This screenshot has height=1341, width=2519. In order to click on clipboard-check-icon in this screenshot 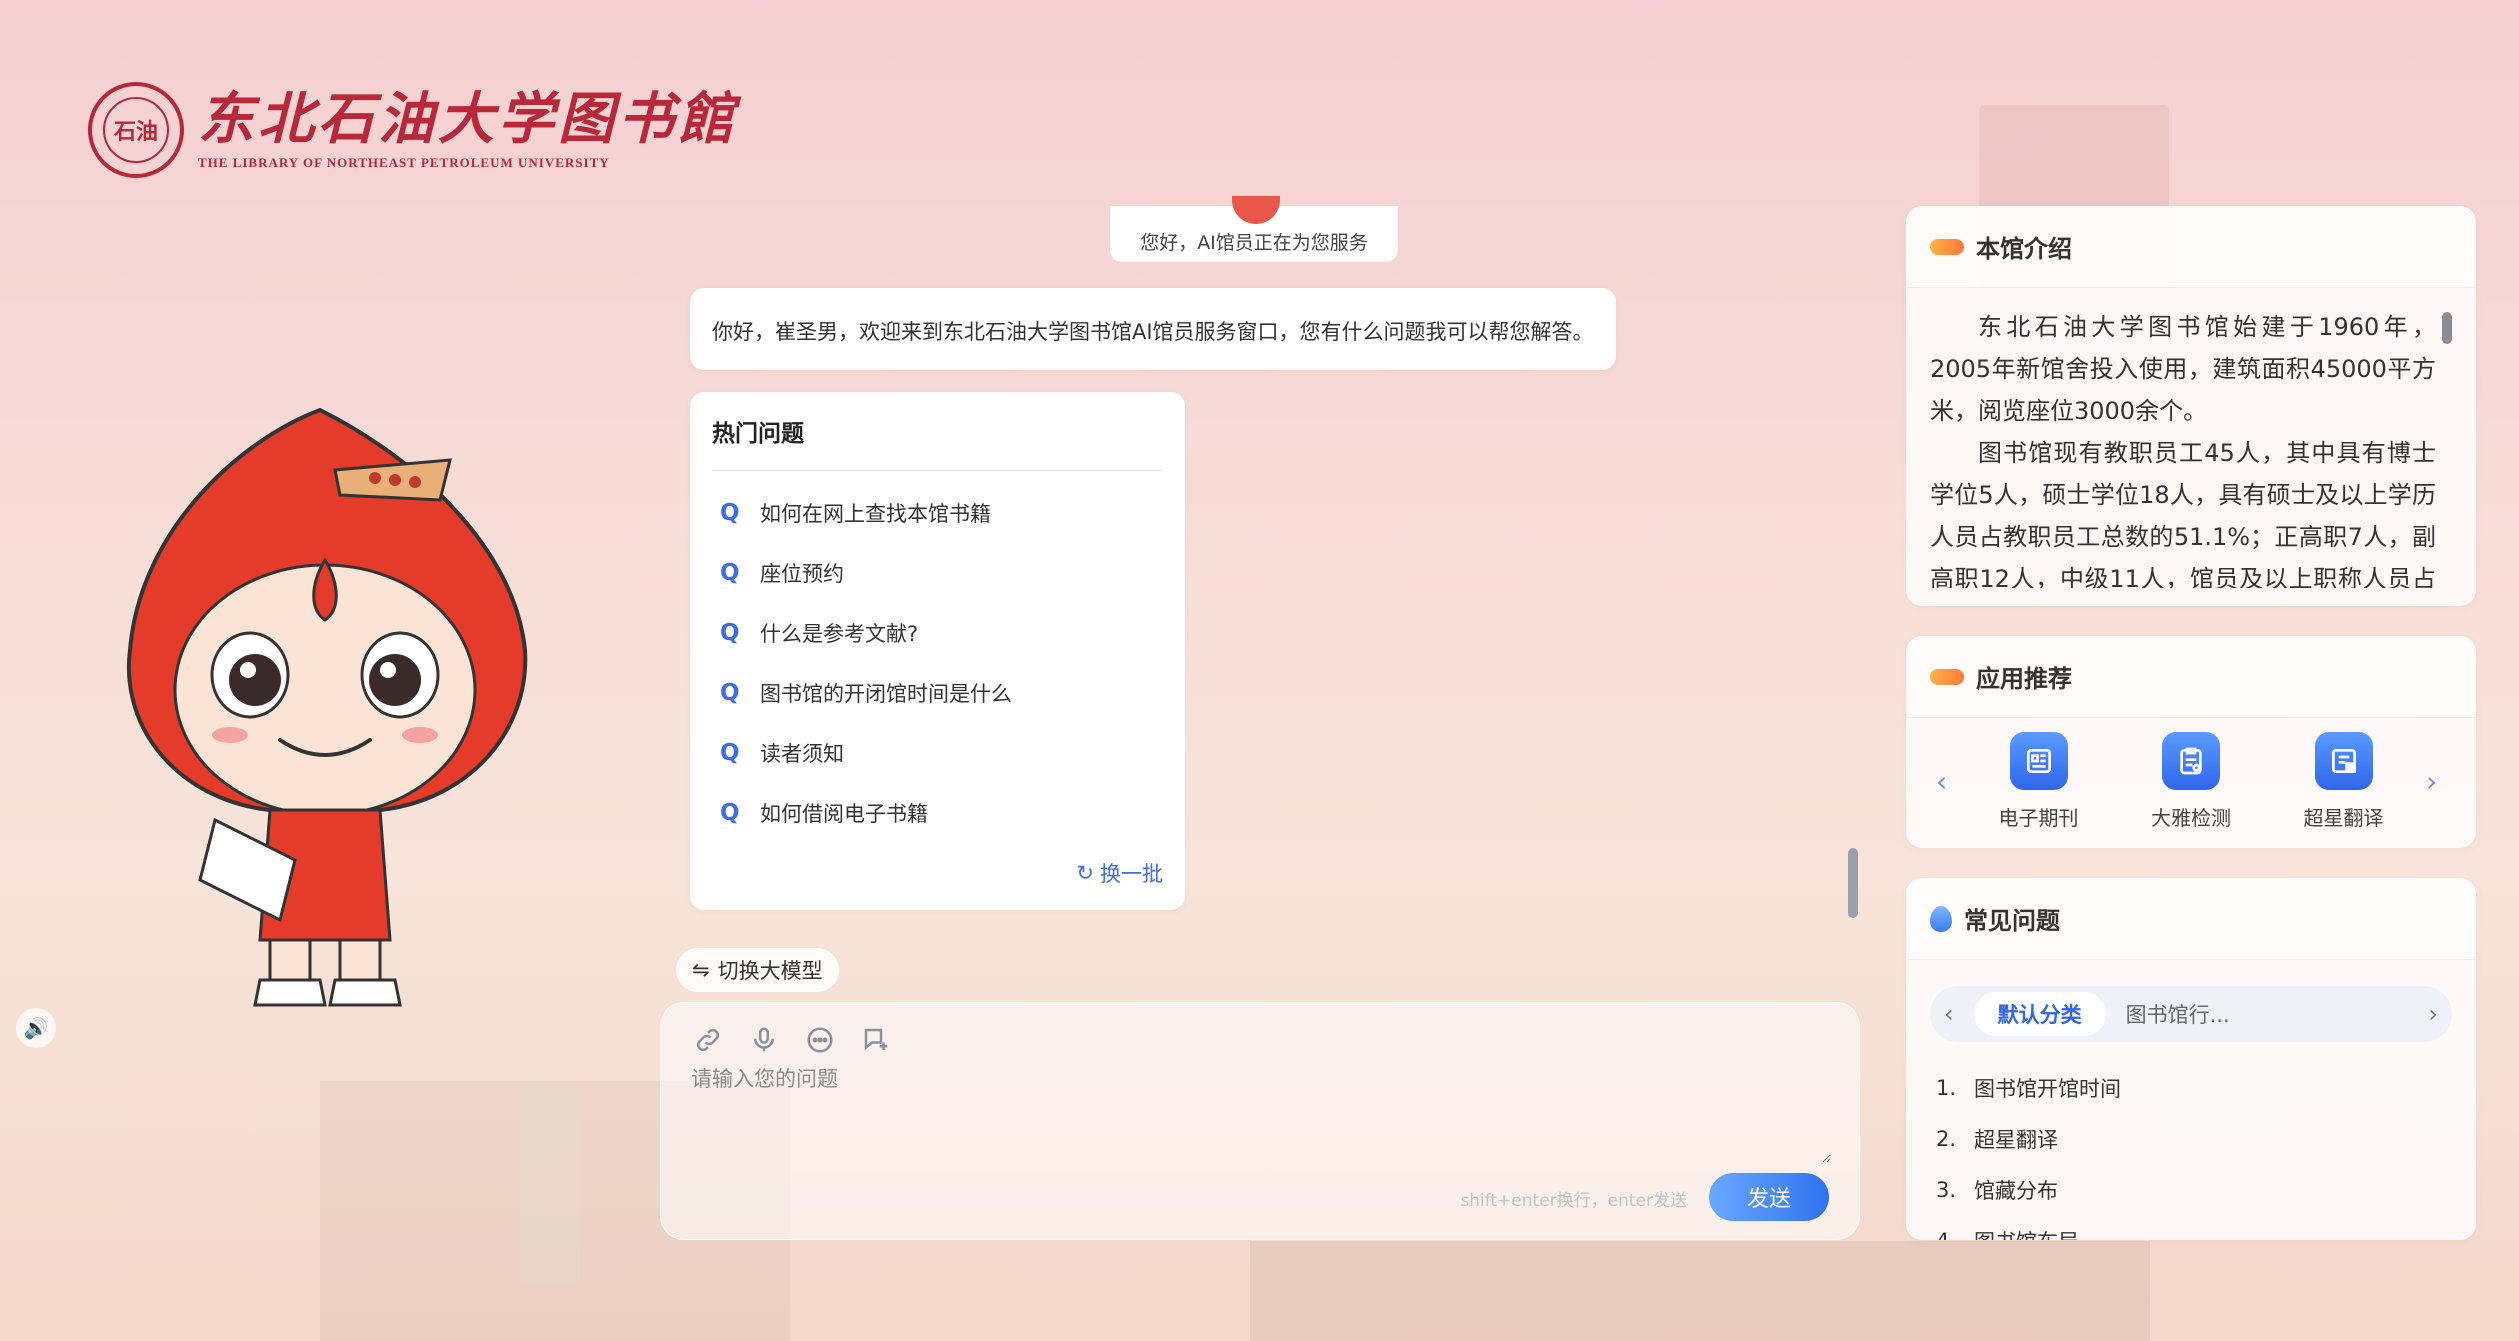, I will do `click(2191, 761)`.